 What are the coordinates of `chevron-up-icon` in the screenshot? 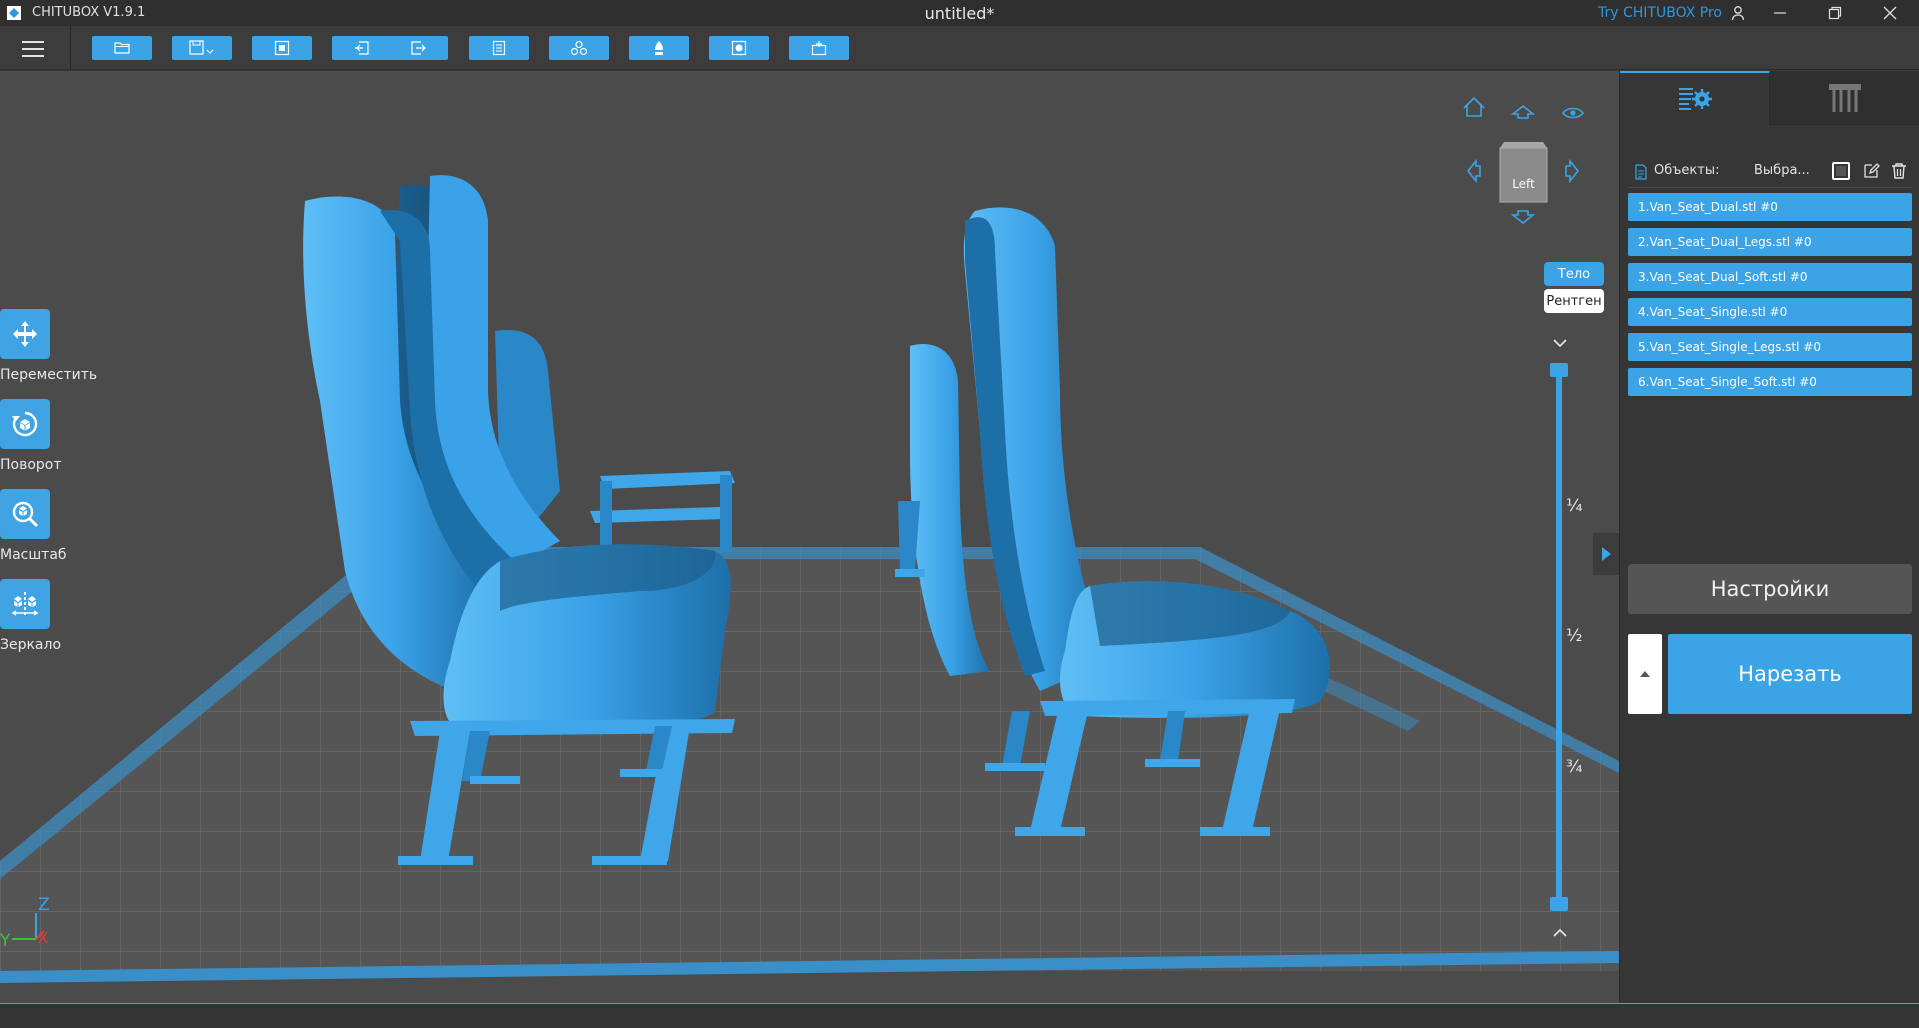 It's located at (1560, 933).